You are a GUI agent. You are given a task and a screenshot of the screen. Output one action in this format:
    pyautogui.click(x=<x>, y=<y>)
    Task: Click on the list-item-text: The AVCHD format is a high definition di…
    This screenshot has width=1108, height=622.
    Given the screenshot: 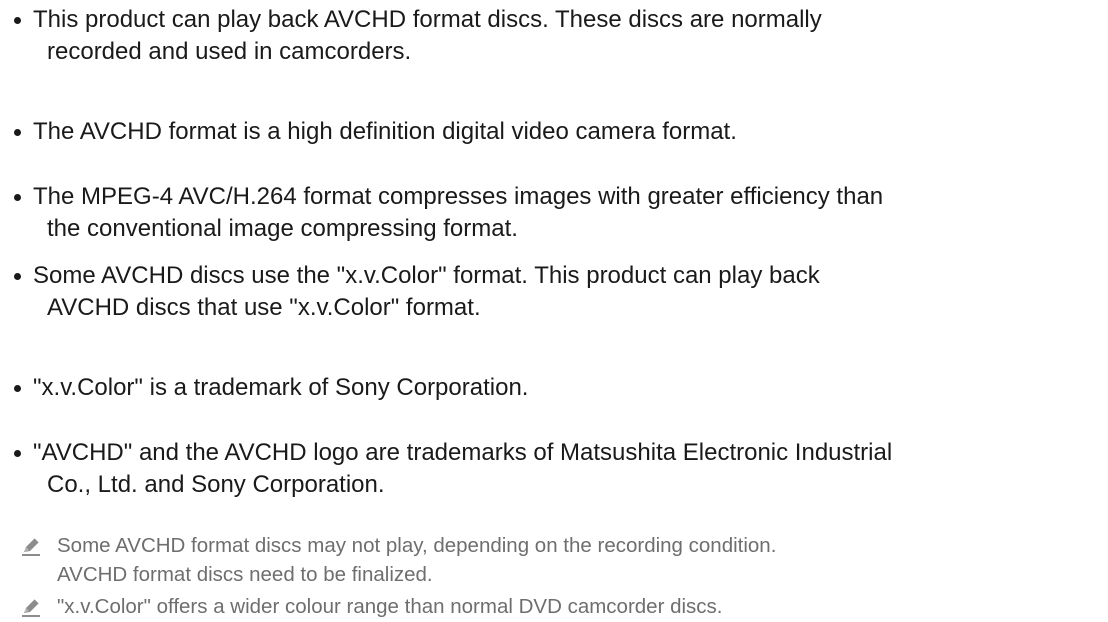 What is the action you would take?
    pyautogui.click(x=385, y=131)
    